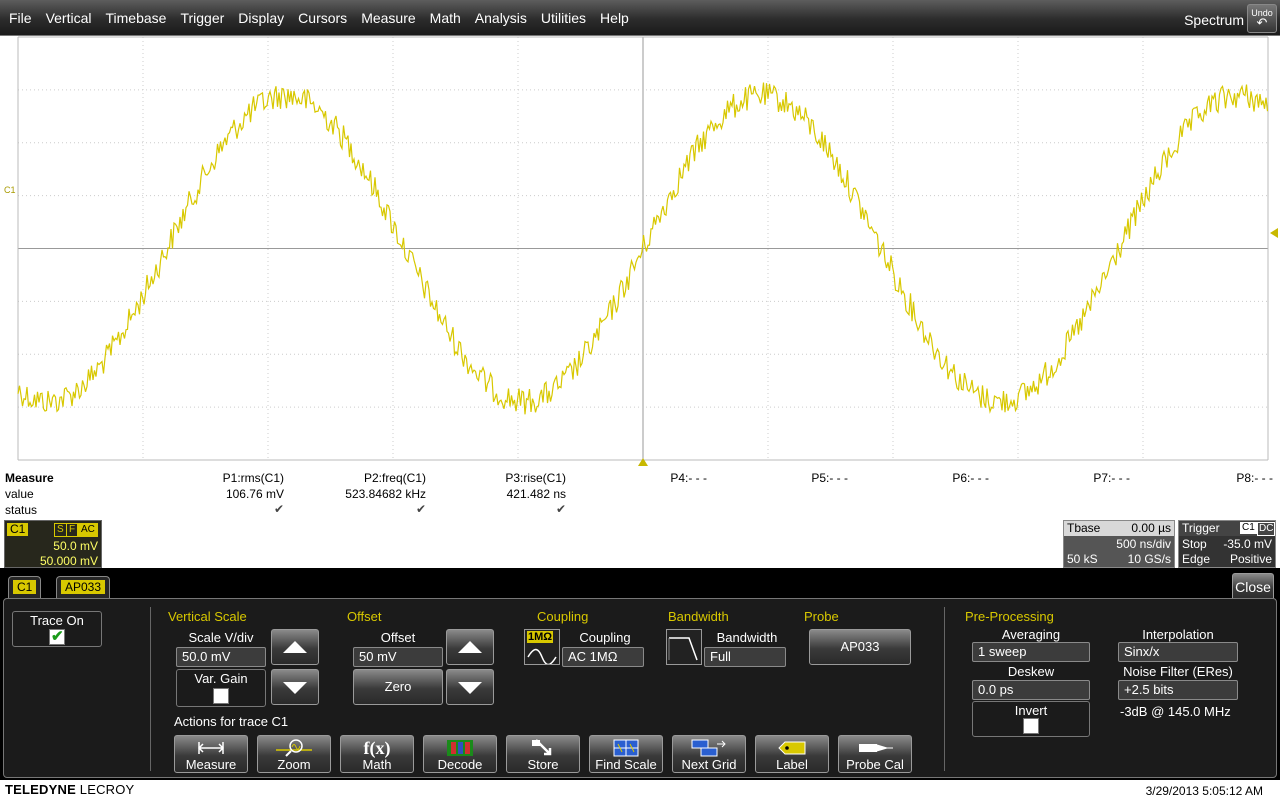 Image resolution: width=1280 pixels, height=800 pixels. I want to click on averaging-field: 1 sweep, so click(1031, 652).